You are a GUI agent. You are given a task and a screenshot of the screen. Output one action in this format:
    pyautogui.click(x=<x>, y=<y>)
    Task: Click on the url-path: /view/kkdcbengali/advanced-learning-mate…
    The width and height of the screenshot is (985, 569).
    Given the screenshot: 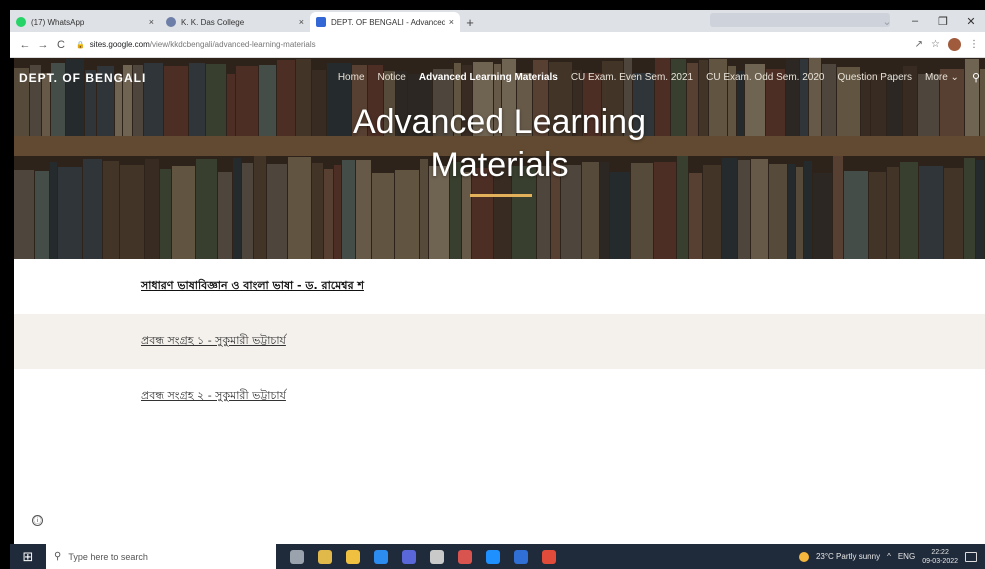 What is the action you would take?
    pyautogui.click(x=232, y=44)
    